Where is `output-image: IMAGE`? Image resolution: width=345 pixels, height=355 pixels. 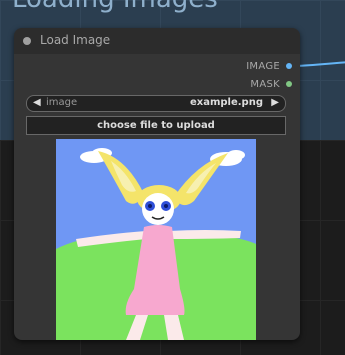 output-image: IMAGE is located at coordinates (269, 66).